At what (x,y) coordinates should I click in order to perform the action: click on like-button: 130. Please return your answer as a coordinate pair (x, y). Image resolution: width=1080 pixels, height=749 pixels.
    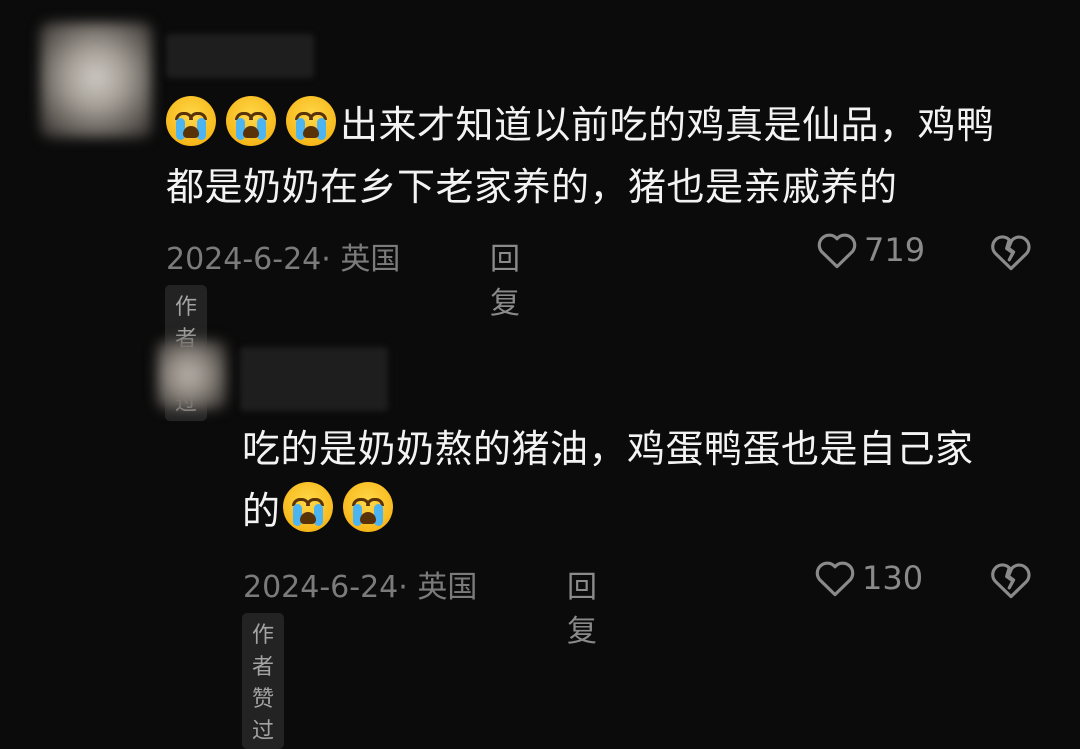
    Looking at the image, I should click on (868, 578).